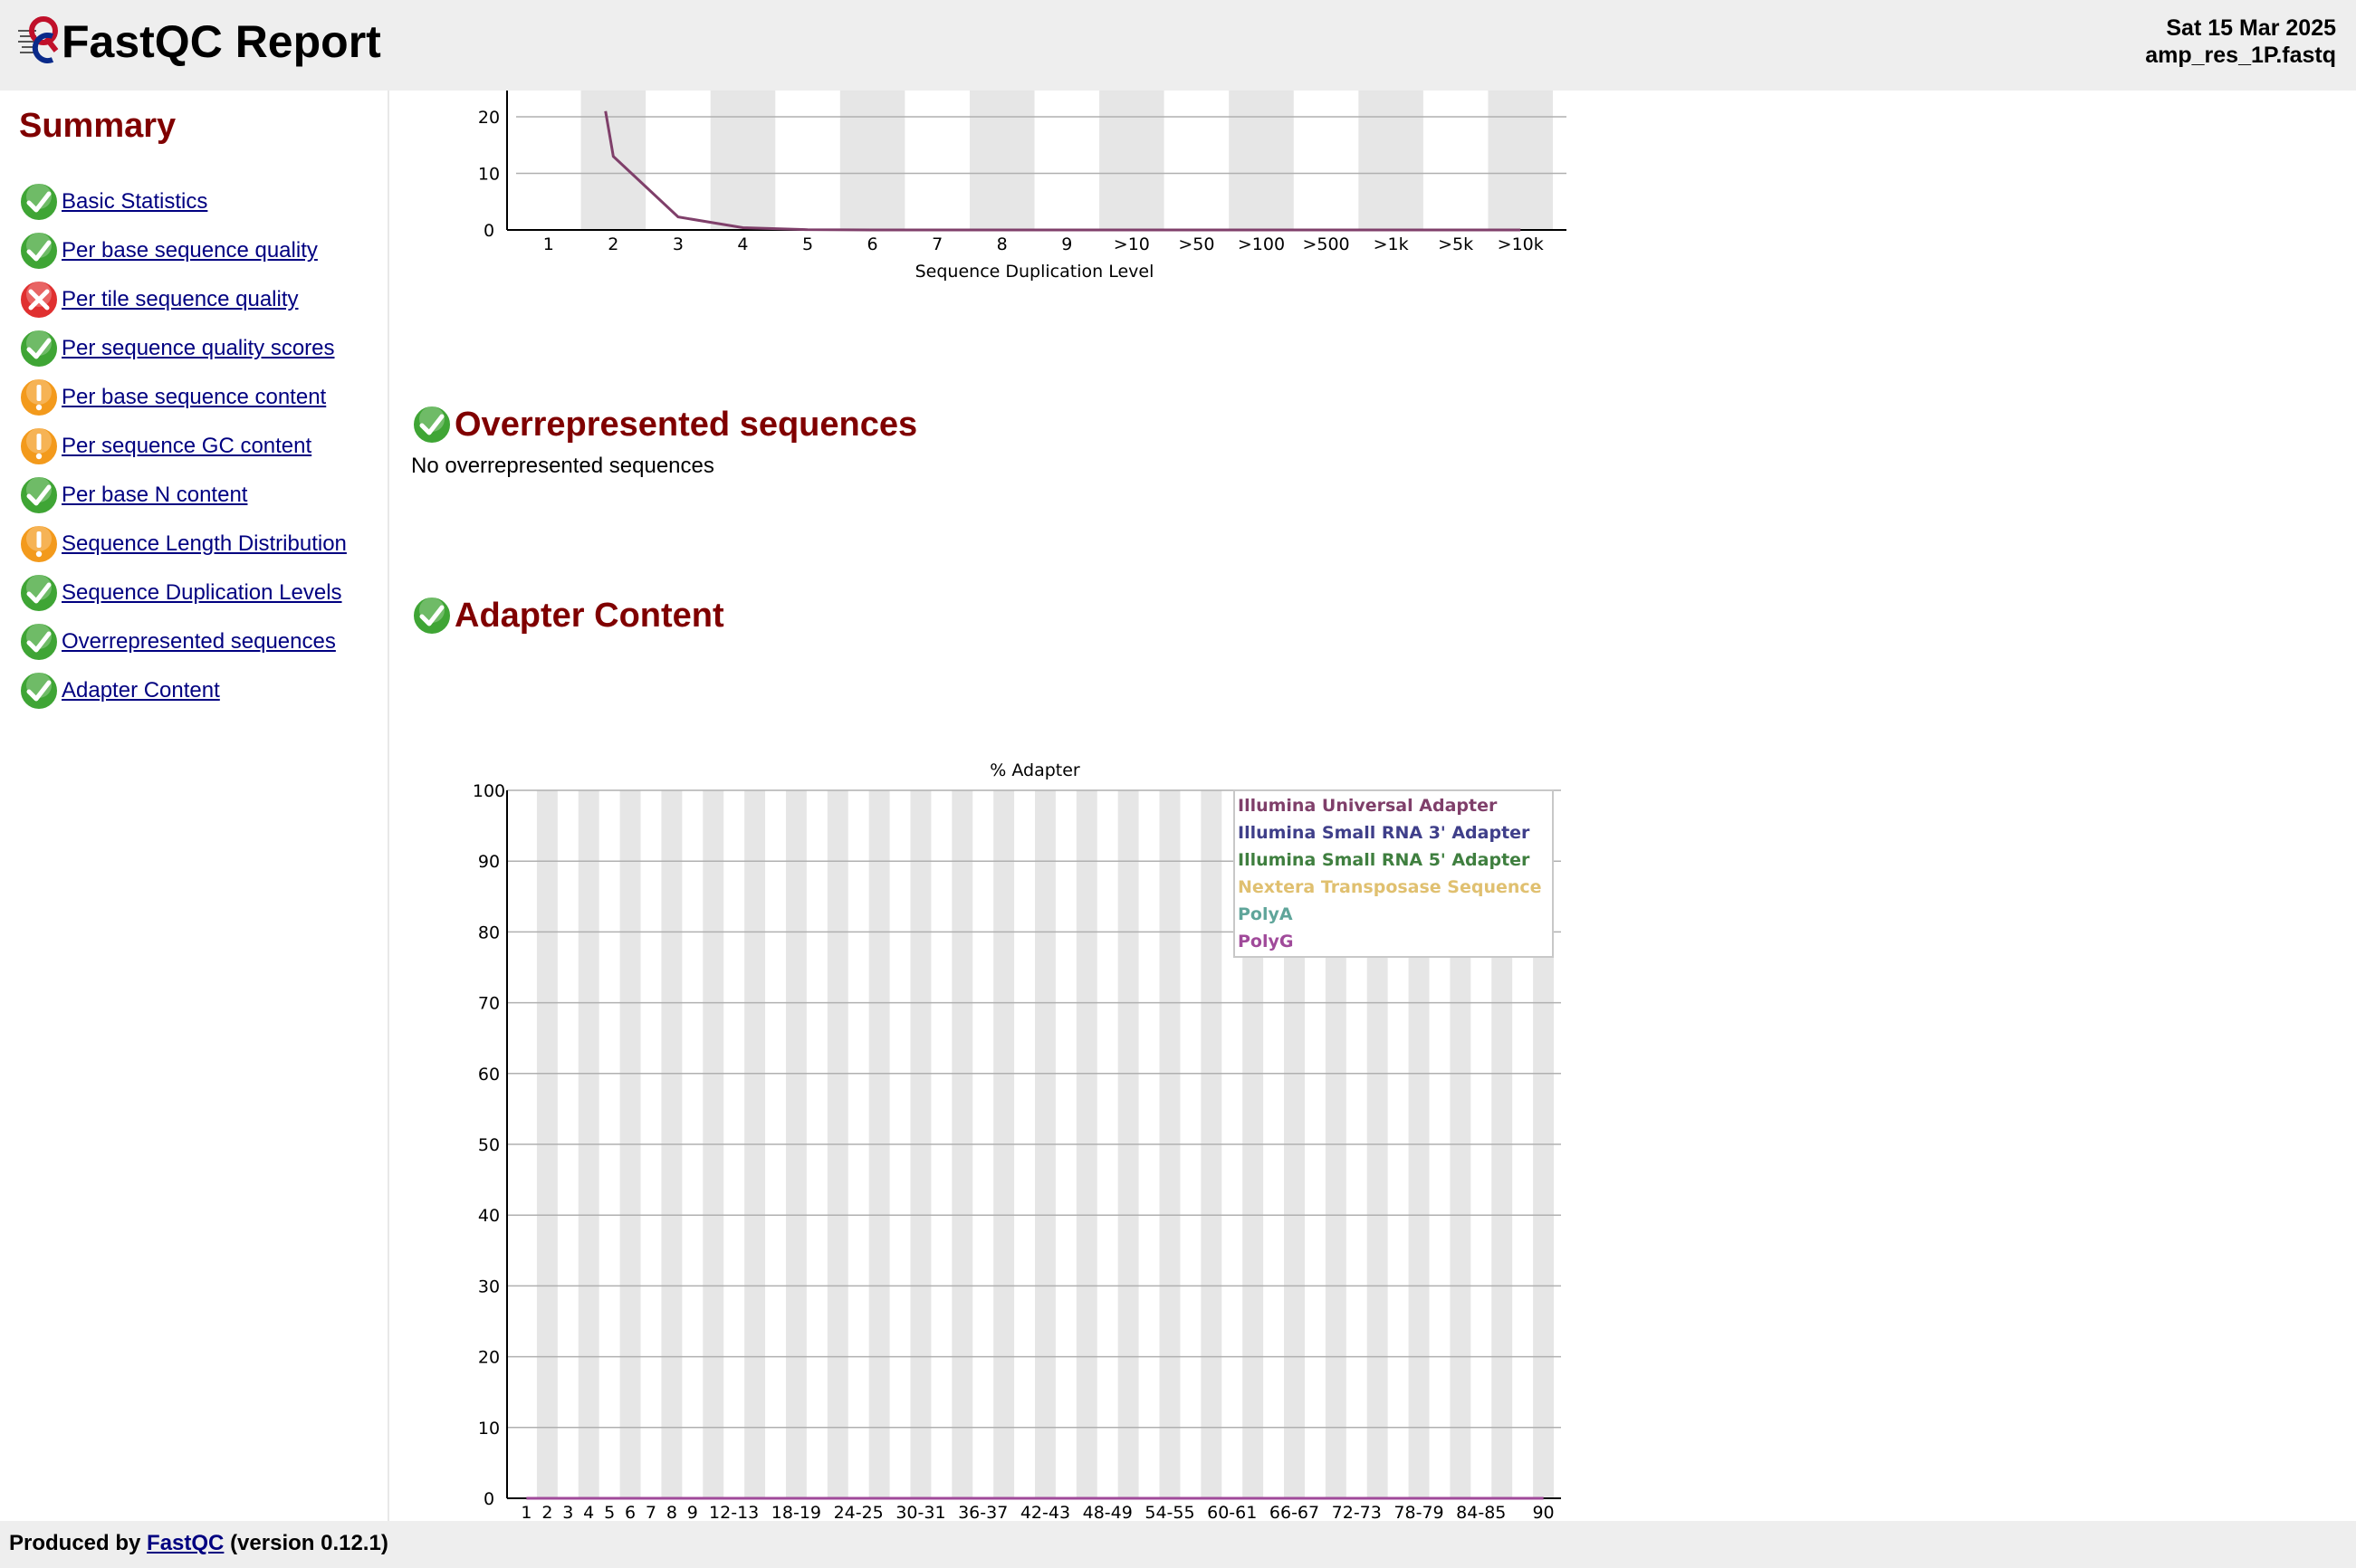 The width and height of the screenshot is (2356, 1568). What do you see at coordinates (1384, 860) in the screenshot?
I see `legend-entry: Illumina Small RNA 5' Adapter` at bounding box center [1384, 860].